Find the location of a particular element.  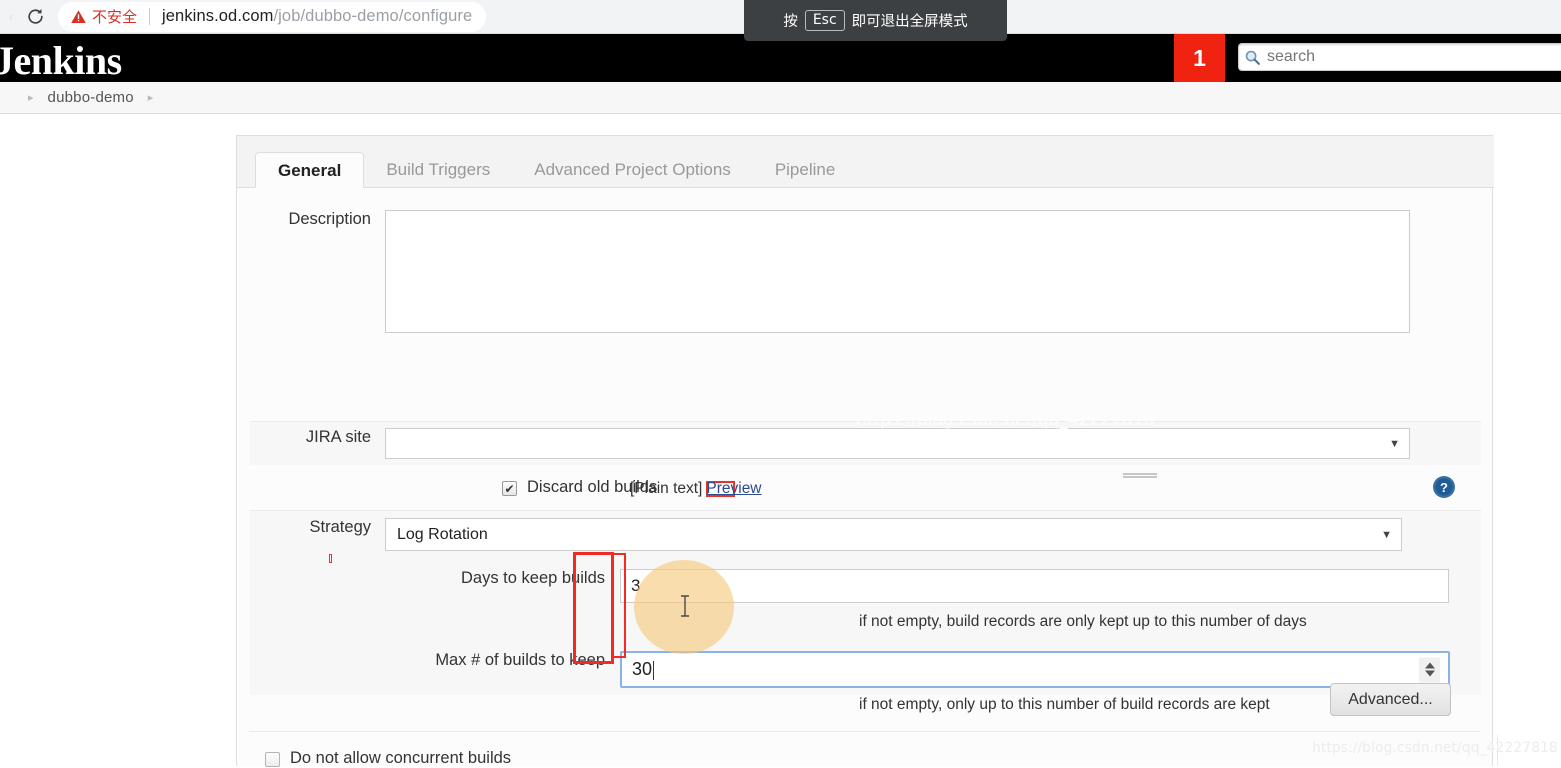

days-to-keep-builds-label: Days to keep builds is located at coordinates (533, 578).